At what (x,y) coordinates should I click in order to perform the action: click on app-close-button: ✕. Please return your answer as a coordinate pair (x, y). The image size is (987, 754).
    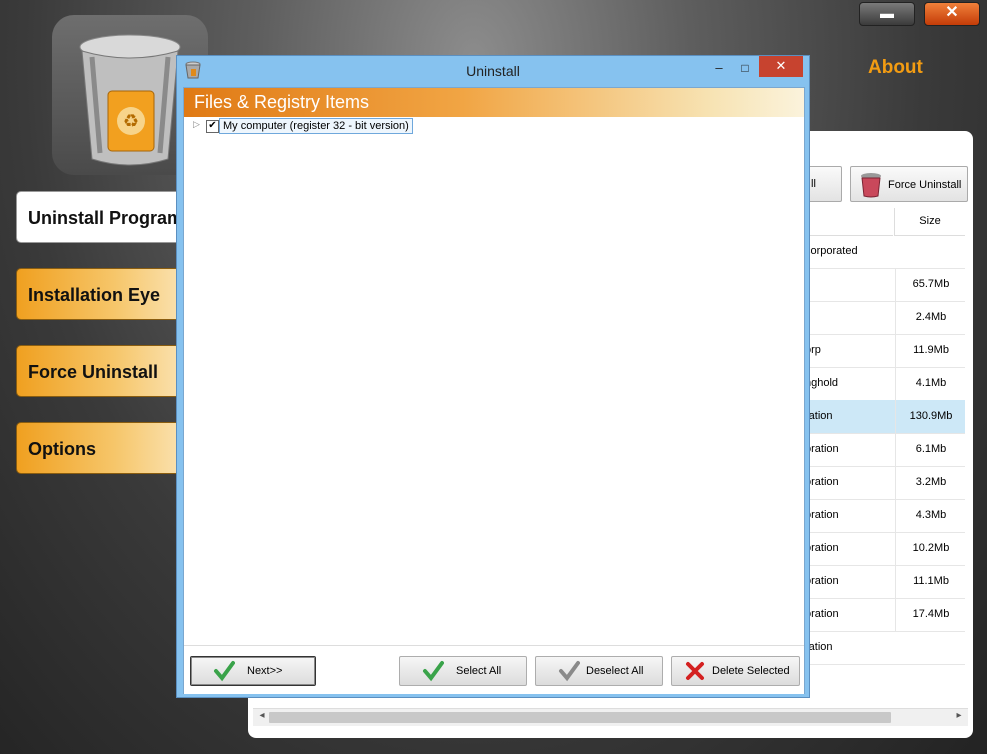
    Looking at the image, I should click on (952, 14).